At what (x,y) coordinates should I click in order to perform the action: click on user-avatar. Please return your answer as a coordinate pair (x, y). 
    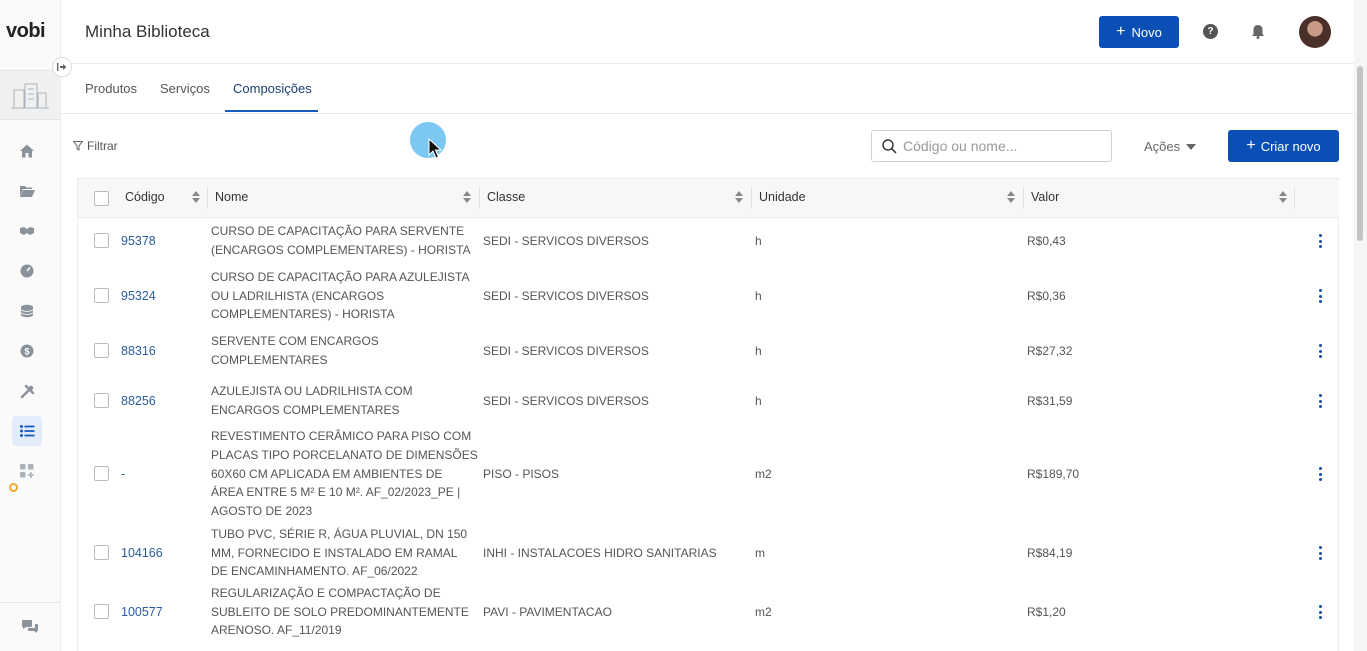
    Looking at the image, I should click on (1315, 32).